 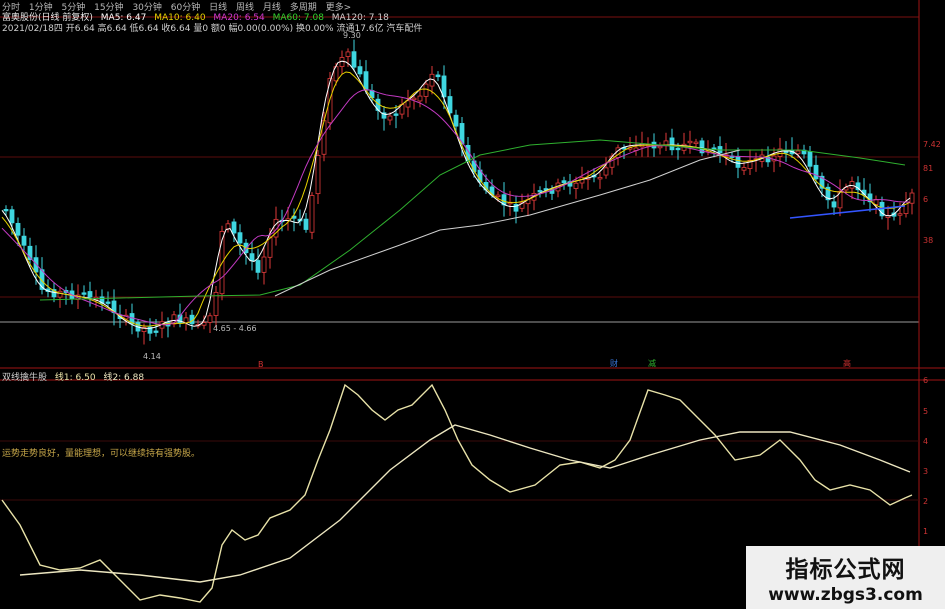 I want to click on watermark-url: www.zbgs3.com, so click(x=845, y=595).